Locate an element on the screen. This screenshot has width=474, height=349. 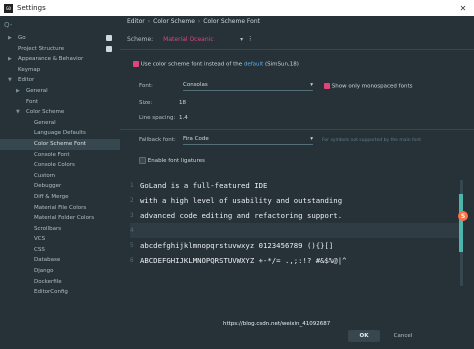
sidebar-item-label: Diff & Merge is located at coordinates (51, 196).